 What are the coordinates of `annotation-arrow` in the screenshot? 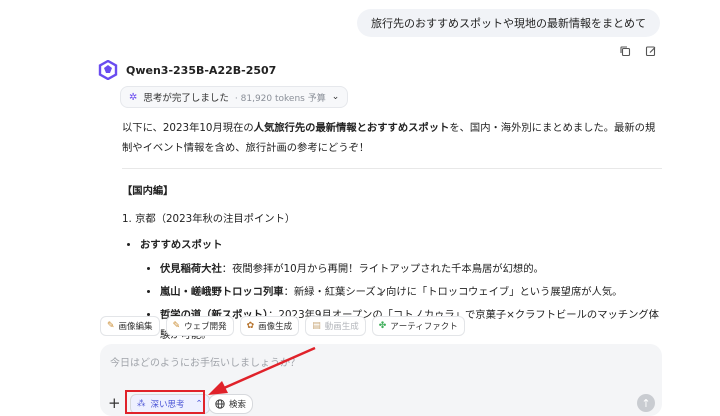 It's located at (262, 370).